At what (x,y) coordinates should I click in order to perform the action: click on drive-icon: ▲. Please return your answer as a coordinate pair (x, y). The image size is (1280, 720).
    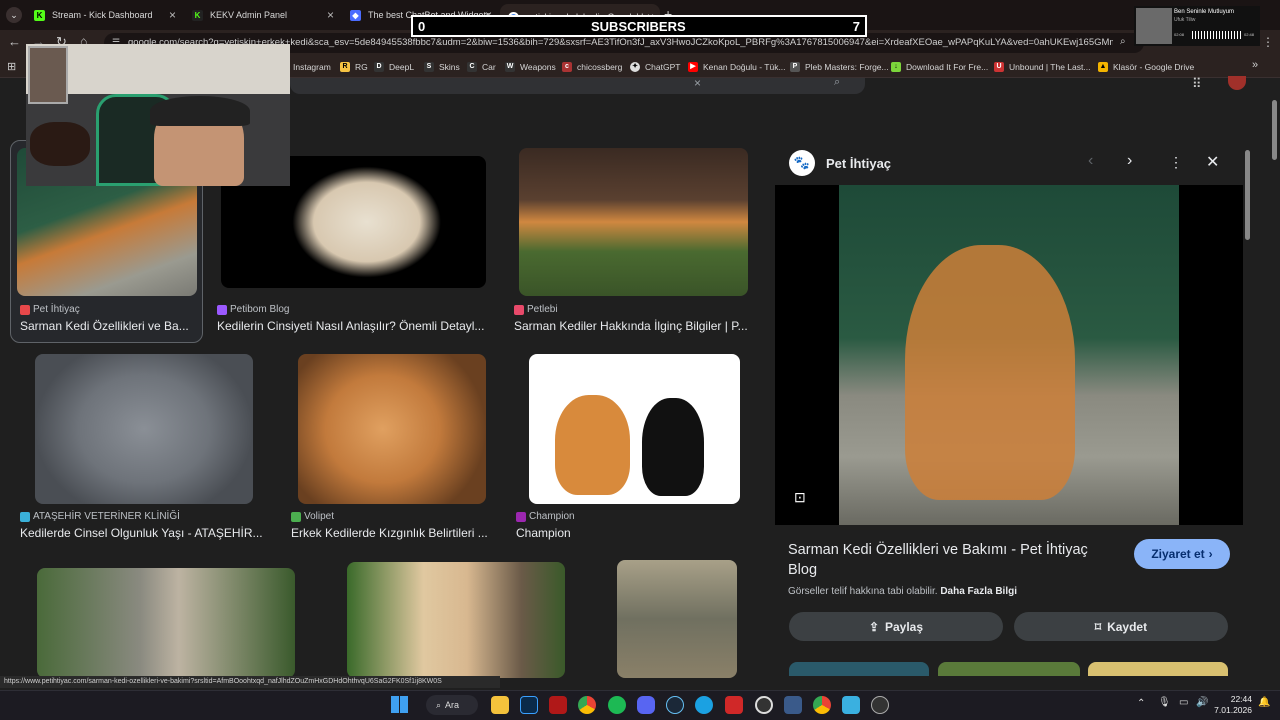
    Looking at the image, I should click on (1103, 67).